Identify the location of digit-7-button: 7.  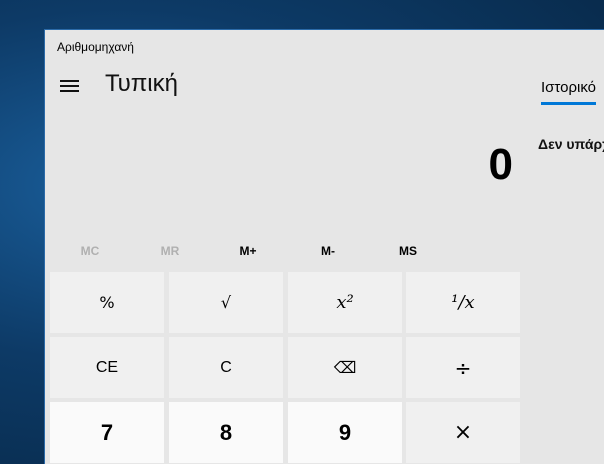
(107, 432).